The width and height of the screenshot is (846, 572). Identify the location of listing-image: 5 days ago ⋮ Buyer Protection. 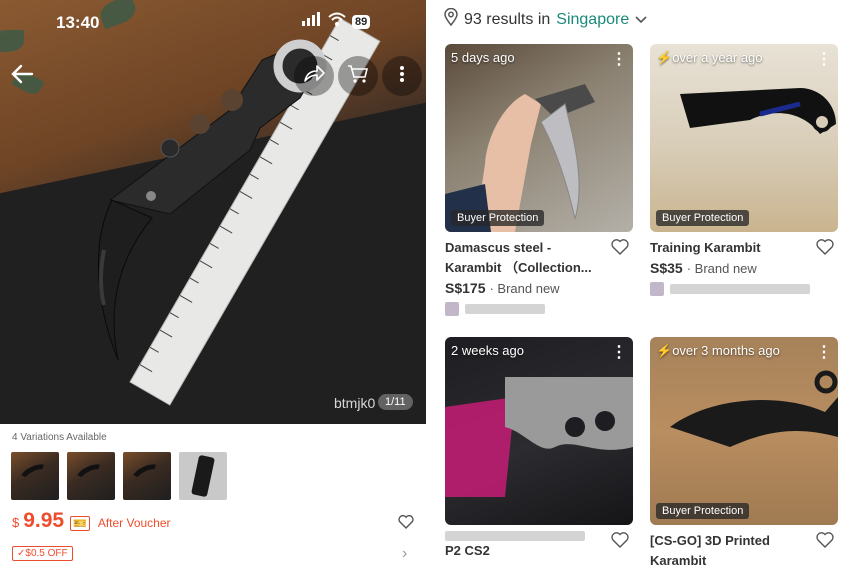
(539, 138).